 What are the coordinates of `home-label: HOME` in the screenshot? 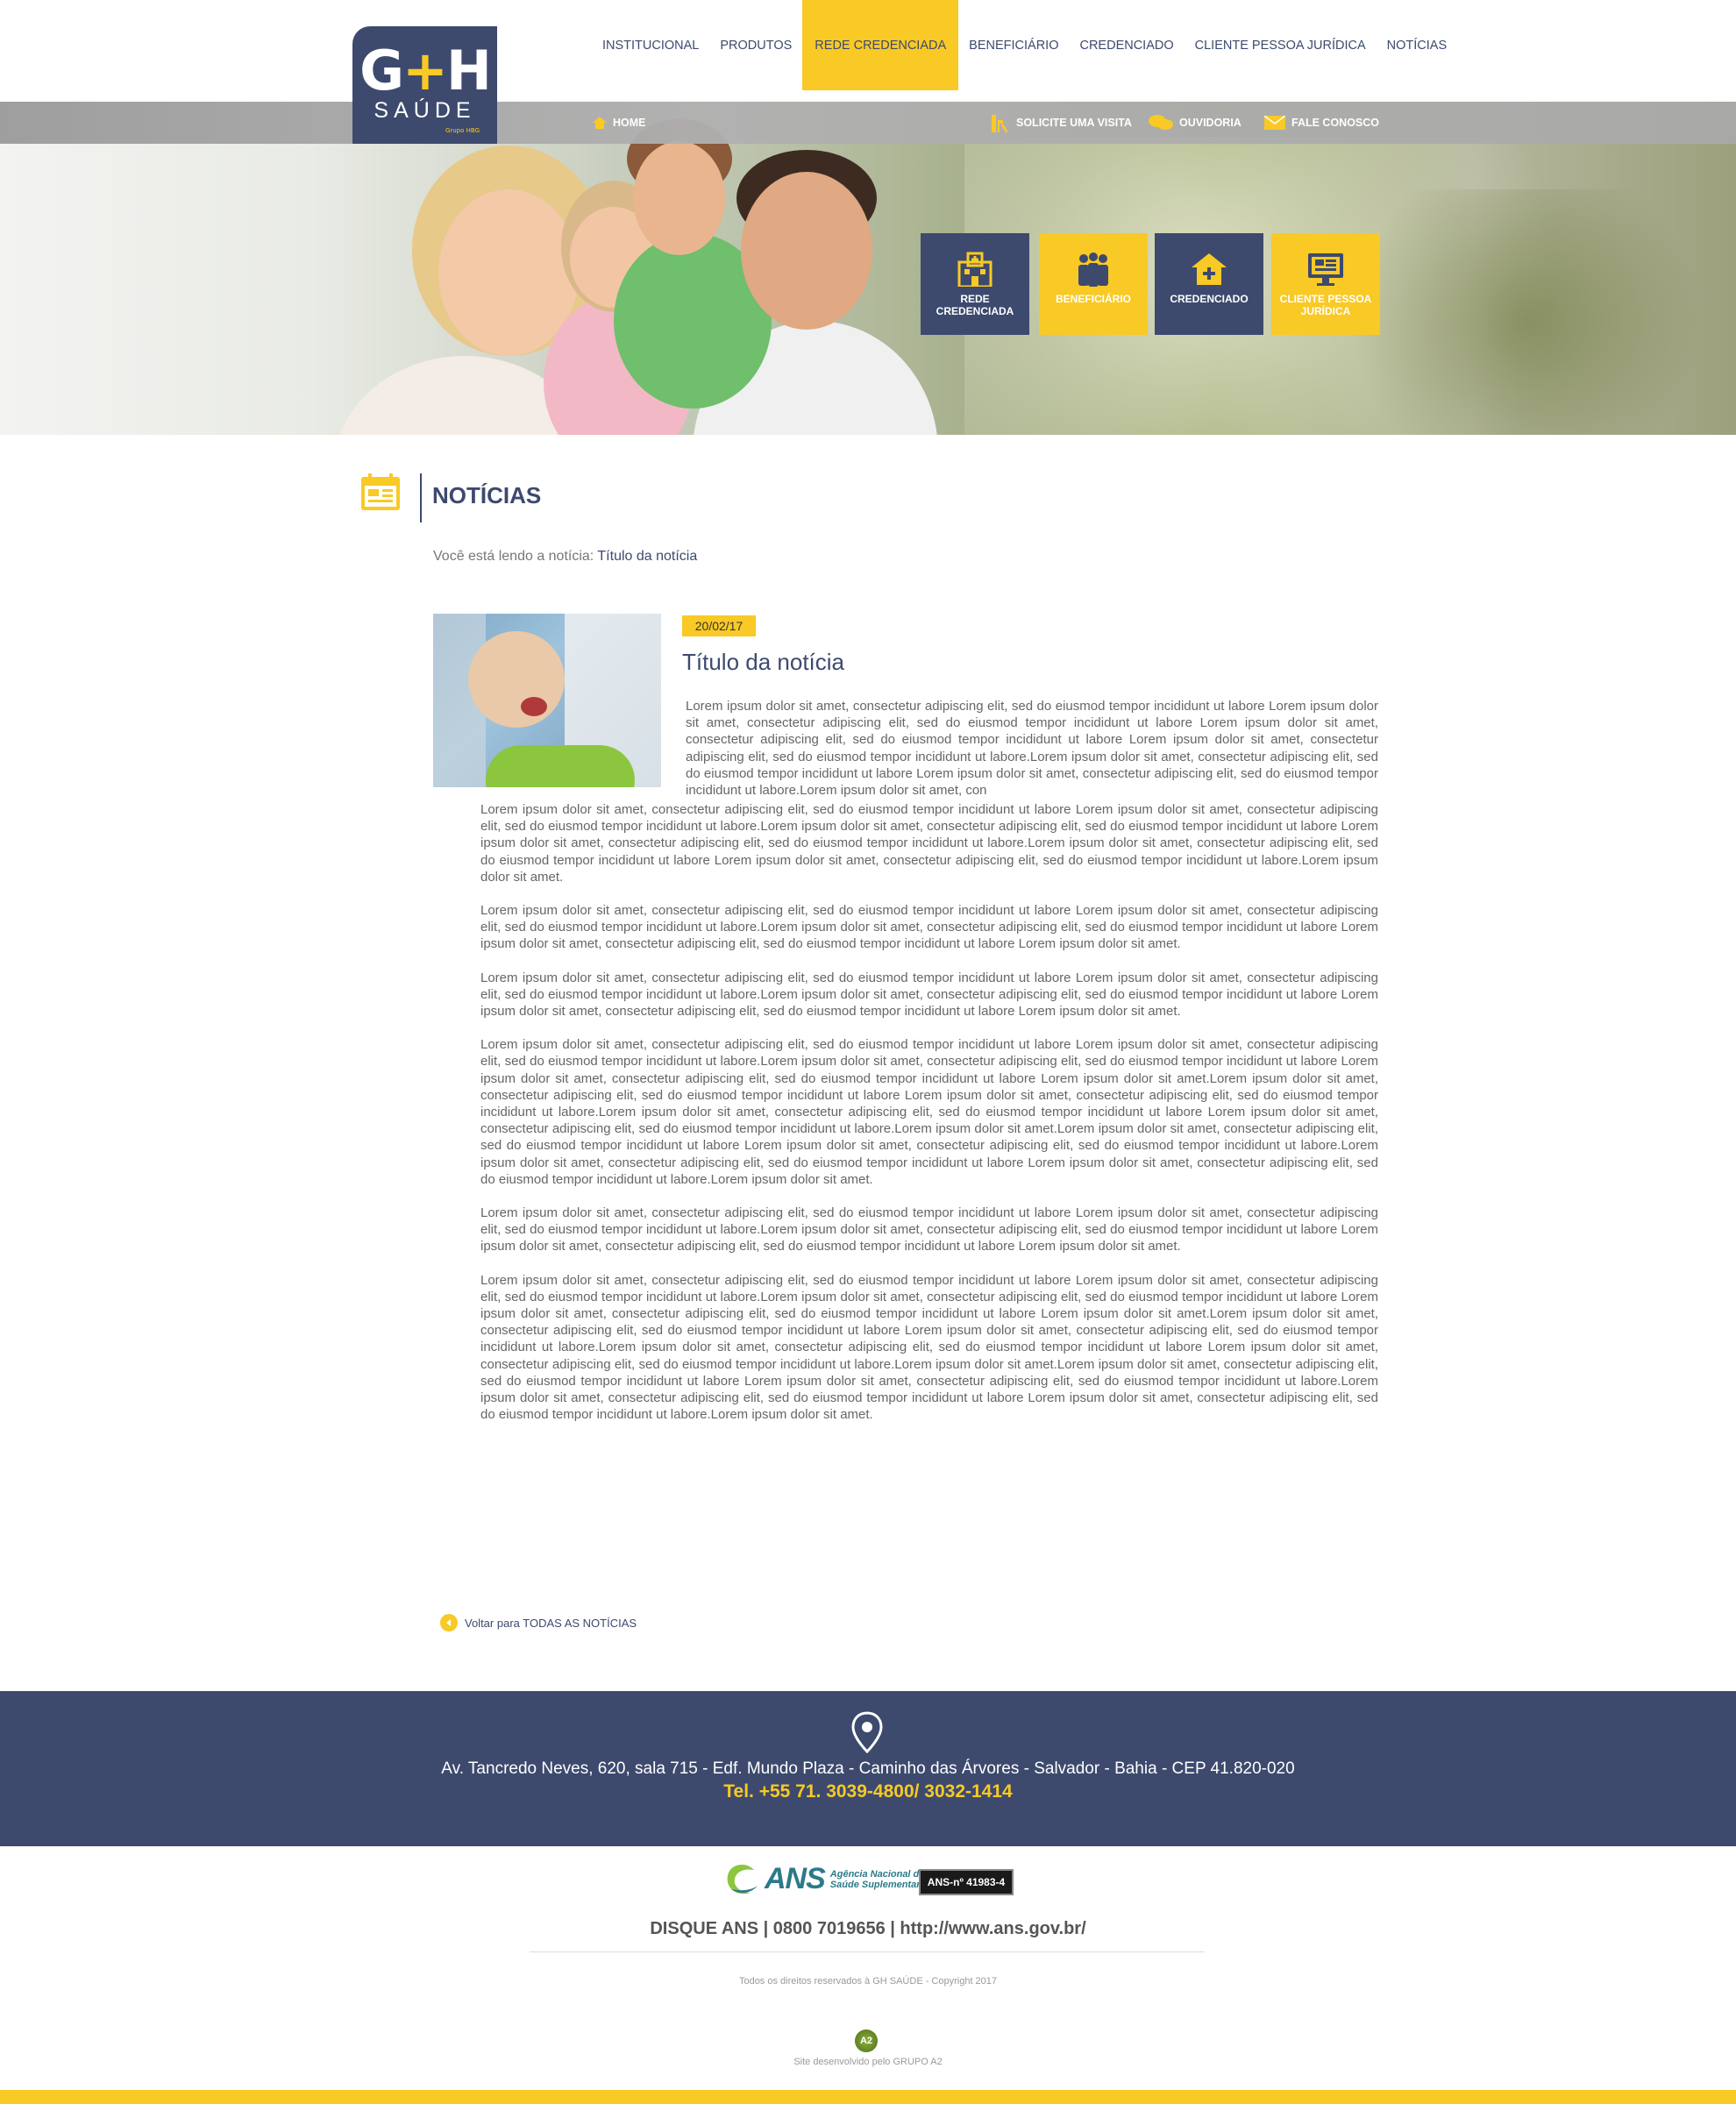 It's located at (629, 123).